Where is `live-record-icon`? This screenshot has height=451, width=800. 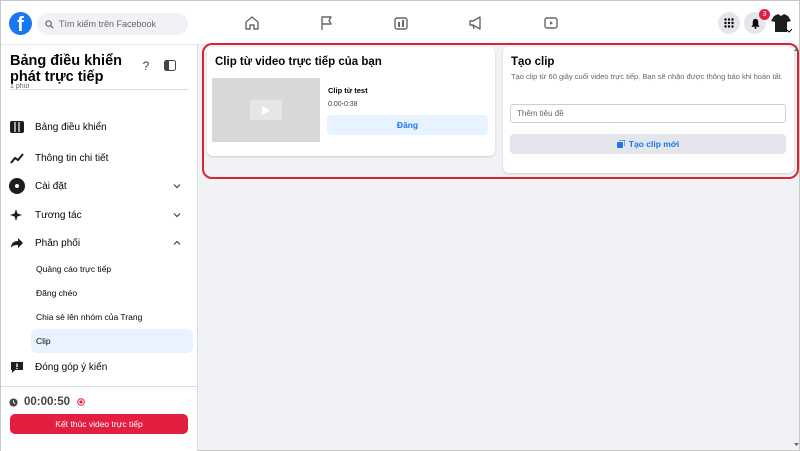
live-record-icon is located at coordinates (81, 402).